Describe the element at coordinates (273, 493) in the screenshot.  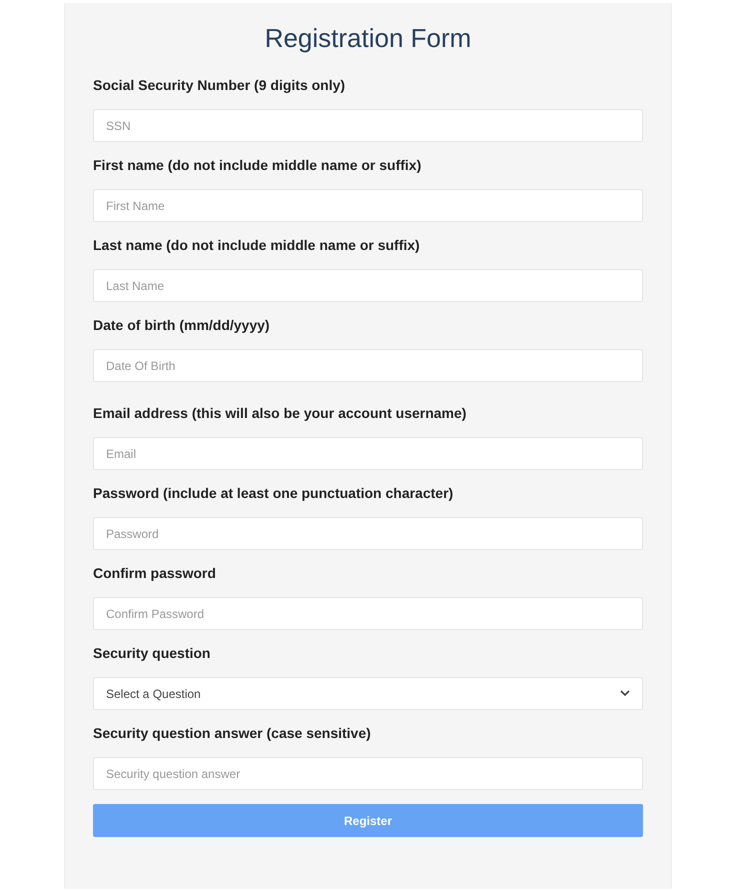
I see `field-label: Password (include at least one punctuation character)` at that location.